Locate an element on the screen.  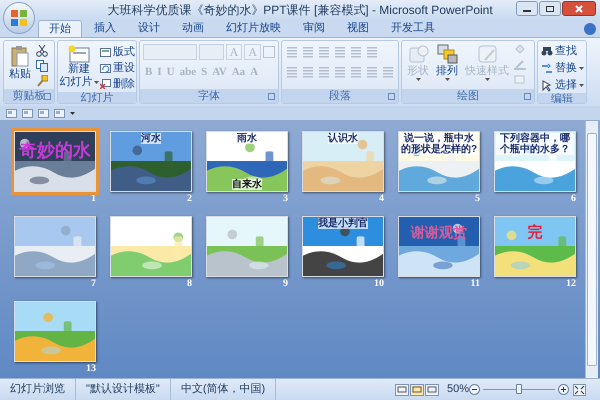
slider-thumb is located at coordinates (519, 389).